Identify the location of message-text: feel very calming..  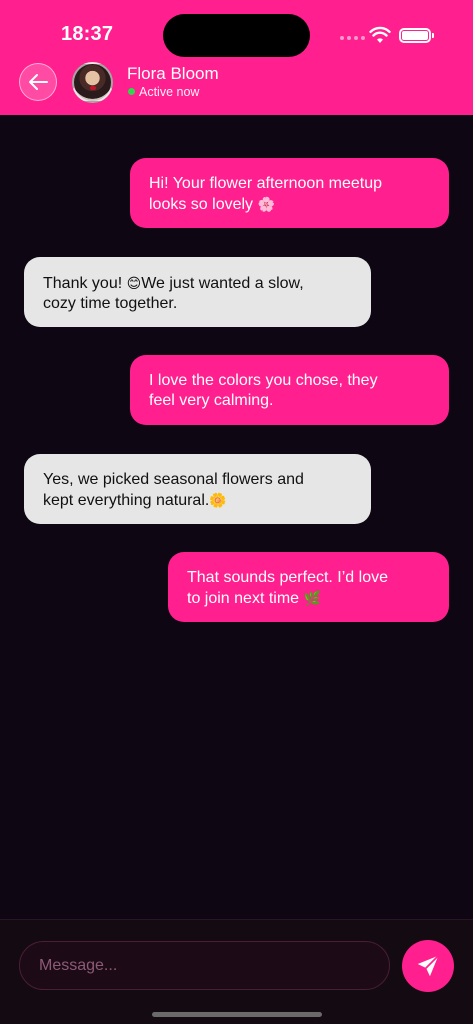
(211, 400).